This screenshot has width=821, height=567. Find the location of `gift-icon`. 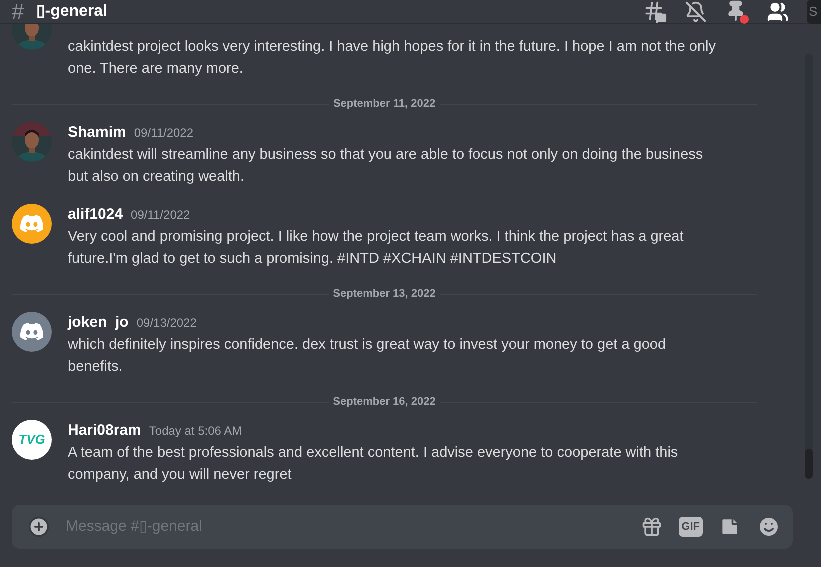

gift-icon is located at coordinates (651, 527).